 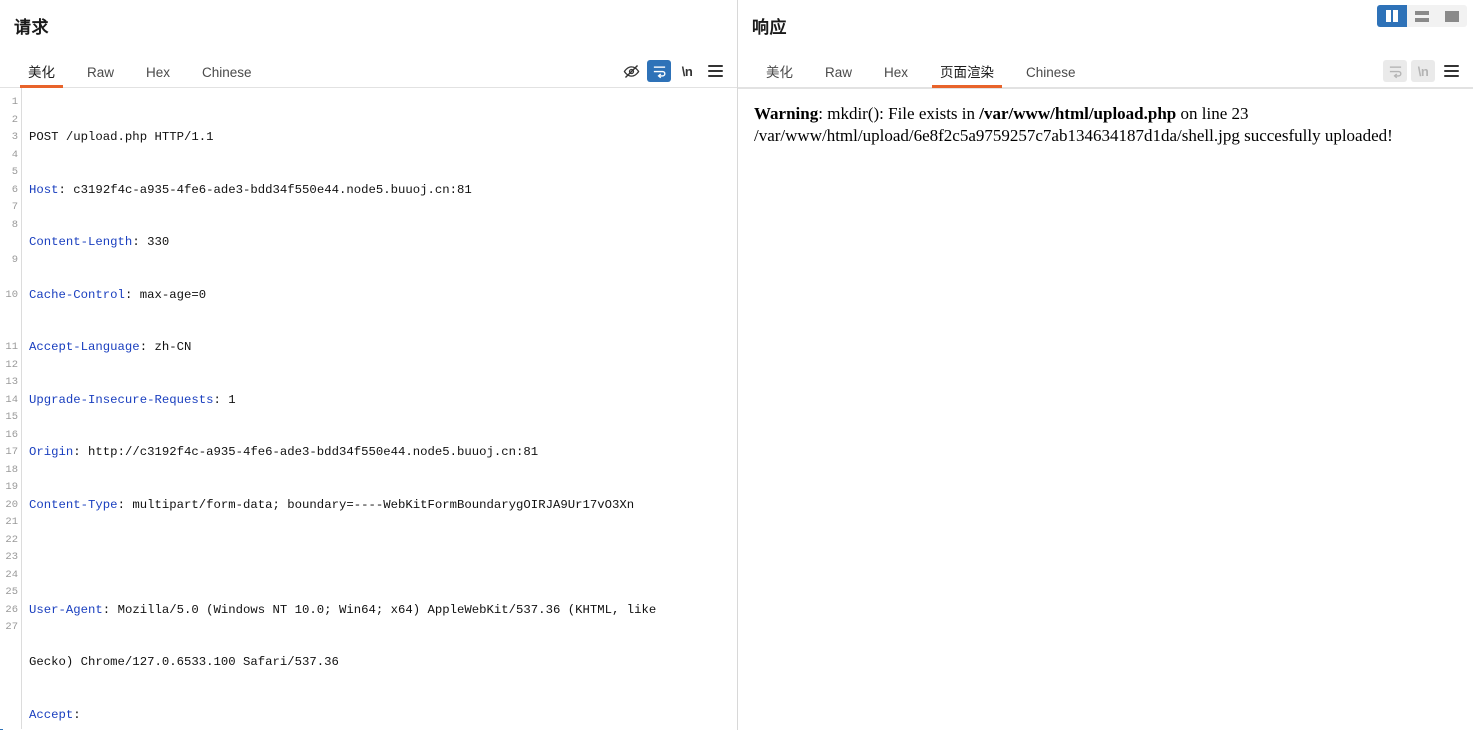 I want to click on line-number: 5, so click(x=14, y=172).